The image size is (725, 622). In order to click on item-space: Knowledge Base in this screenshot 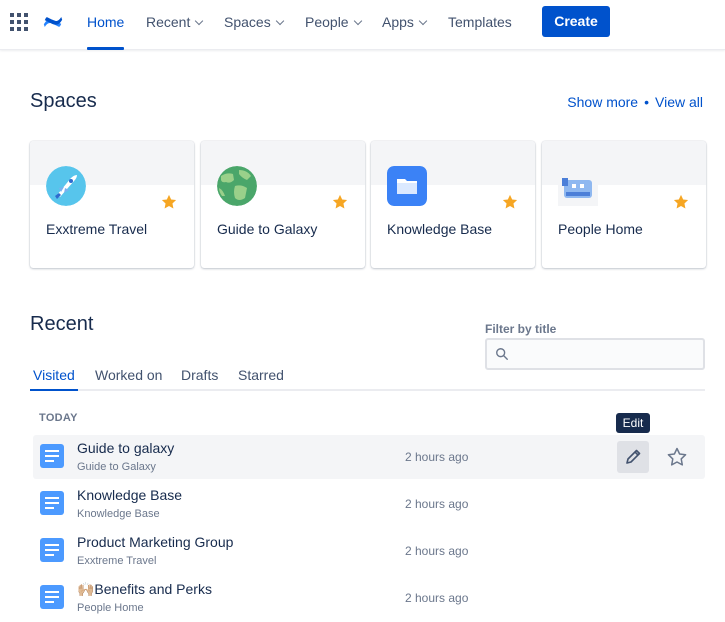, I will do `click(118, 514)`.